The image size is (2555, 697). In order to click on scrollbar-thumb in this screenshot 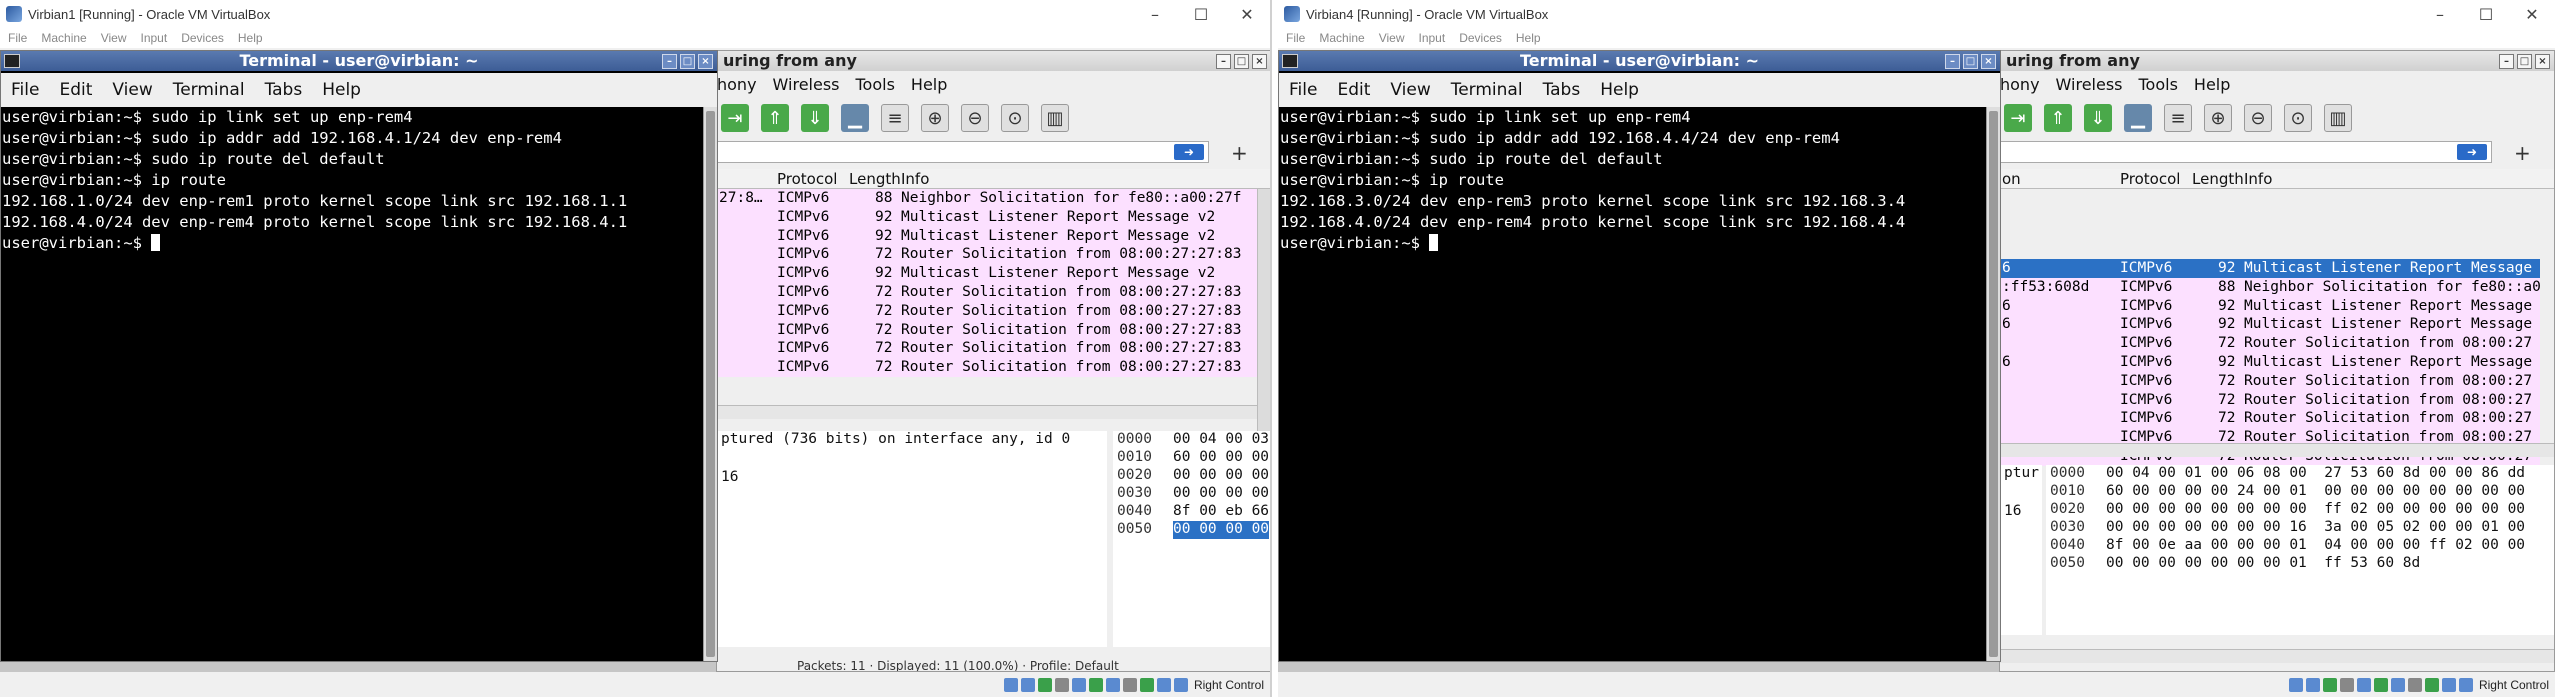, I will do `click(710, 384)`.